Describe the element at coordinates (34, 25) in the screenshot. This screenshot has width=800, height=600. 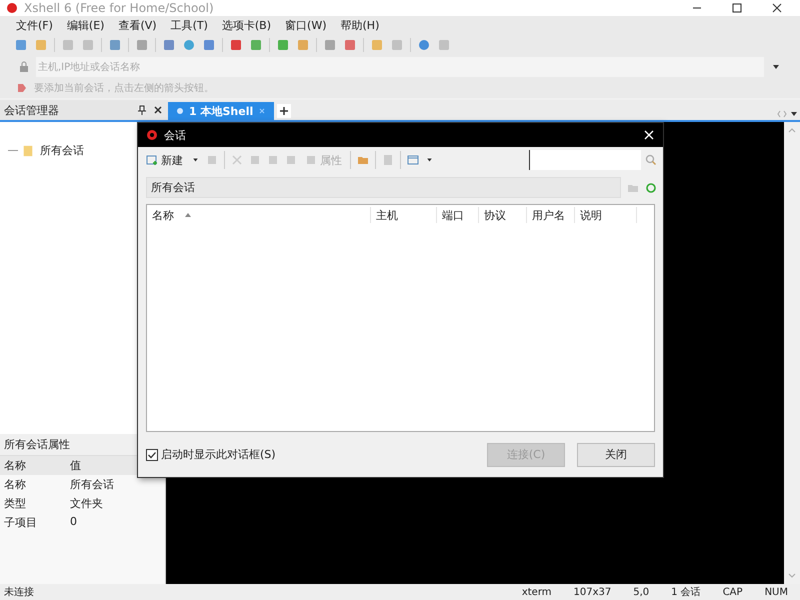
I see `menu-item: 文件(F)` at that location.